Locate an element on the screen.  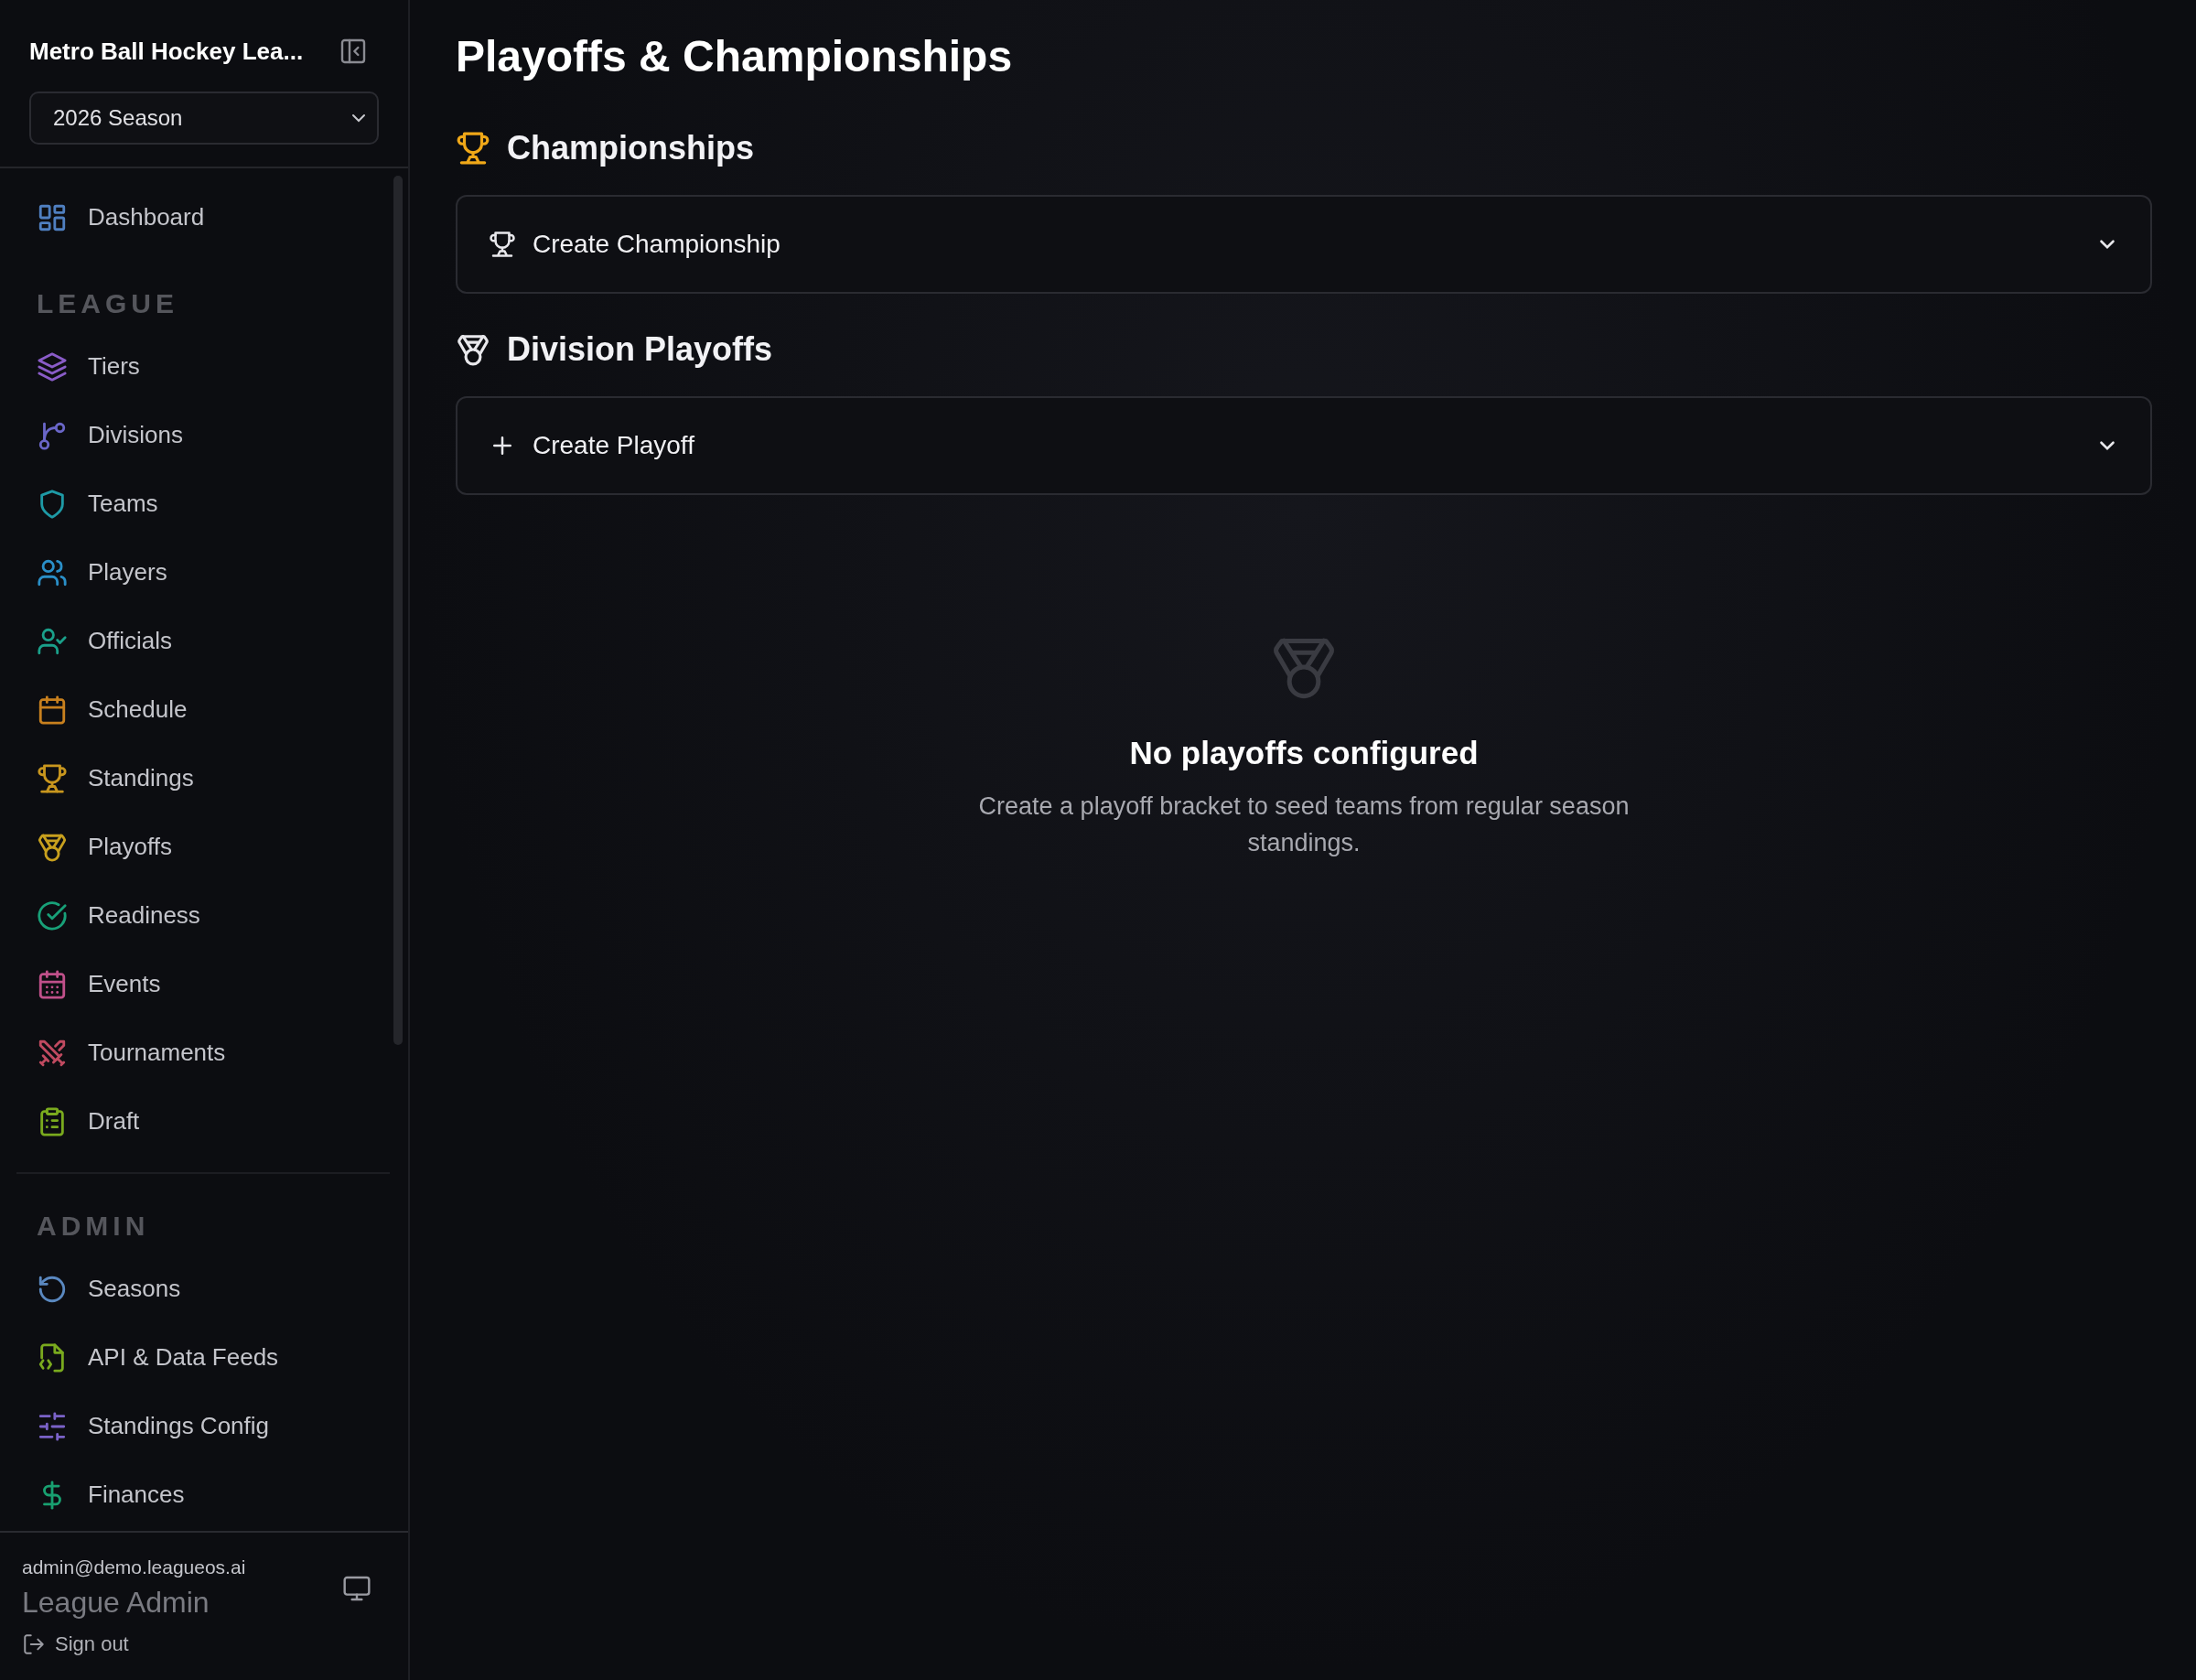
collapsible-panel: Create Championship is located at coordinates (1304, 244).